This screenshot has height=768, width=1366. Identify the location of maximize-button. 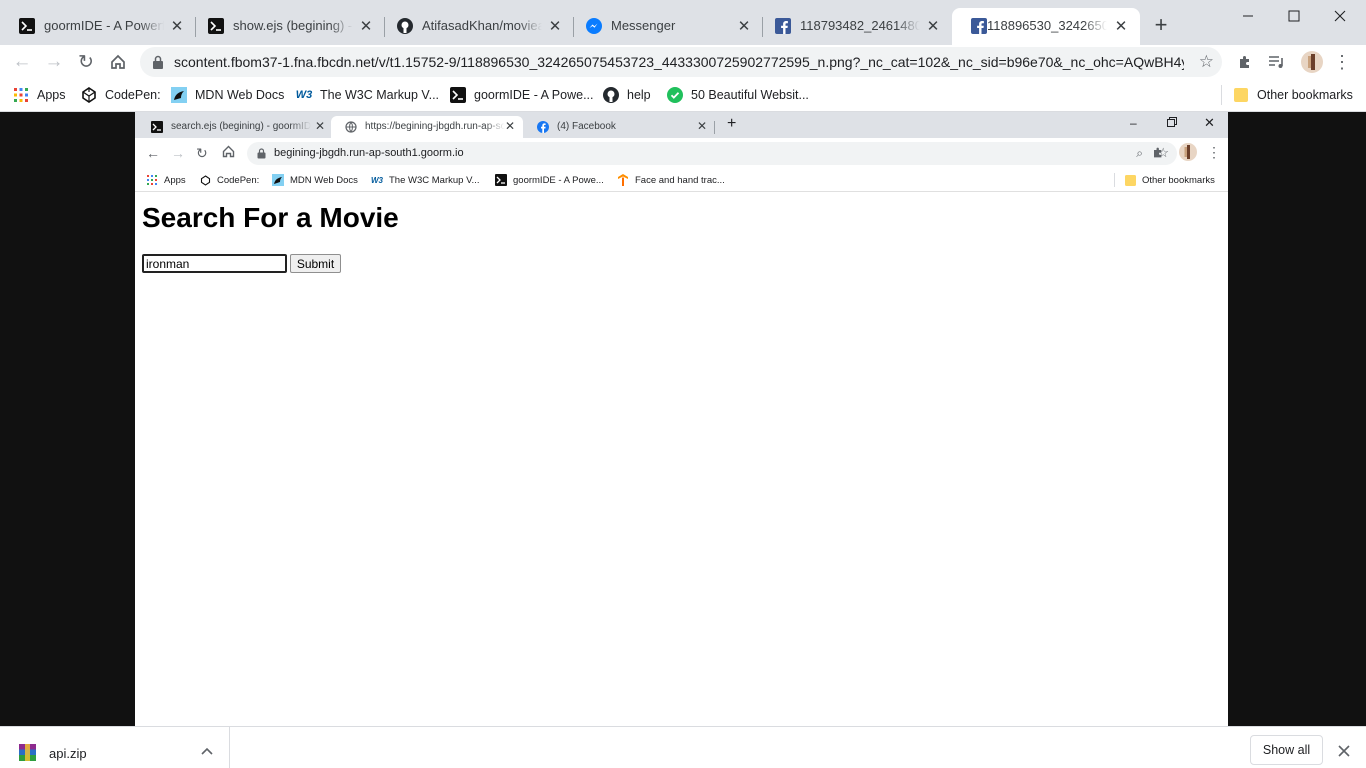
(1294, 16).